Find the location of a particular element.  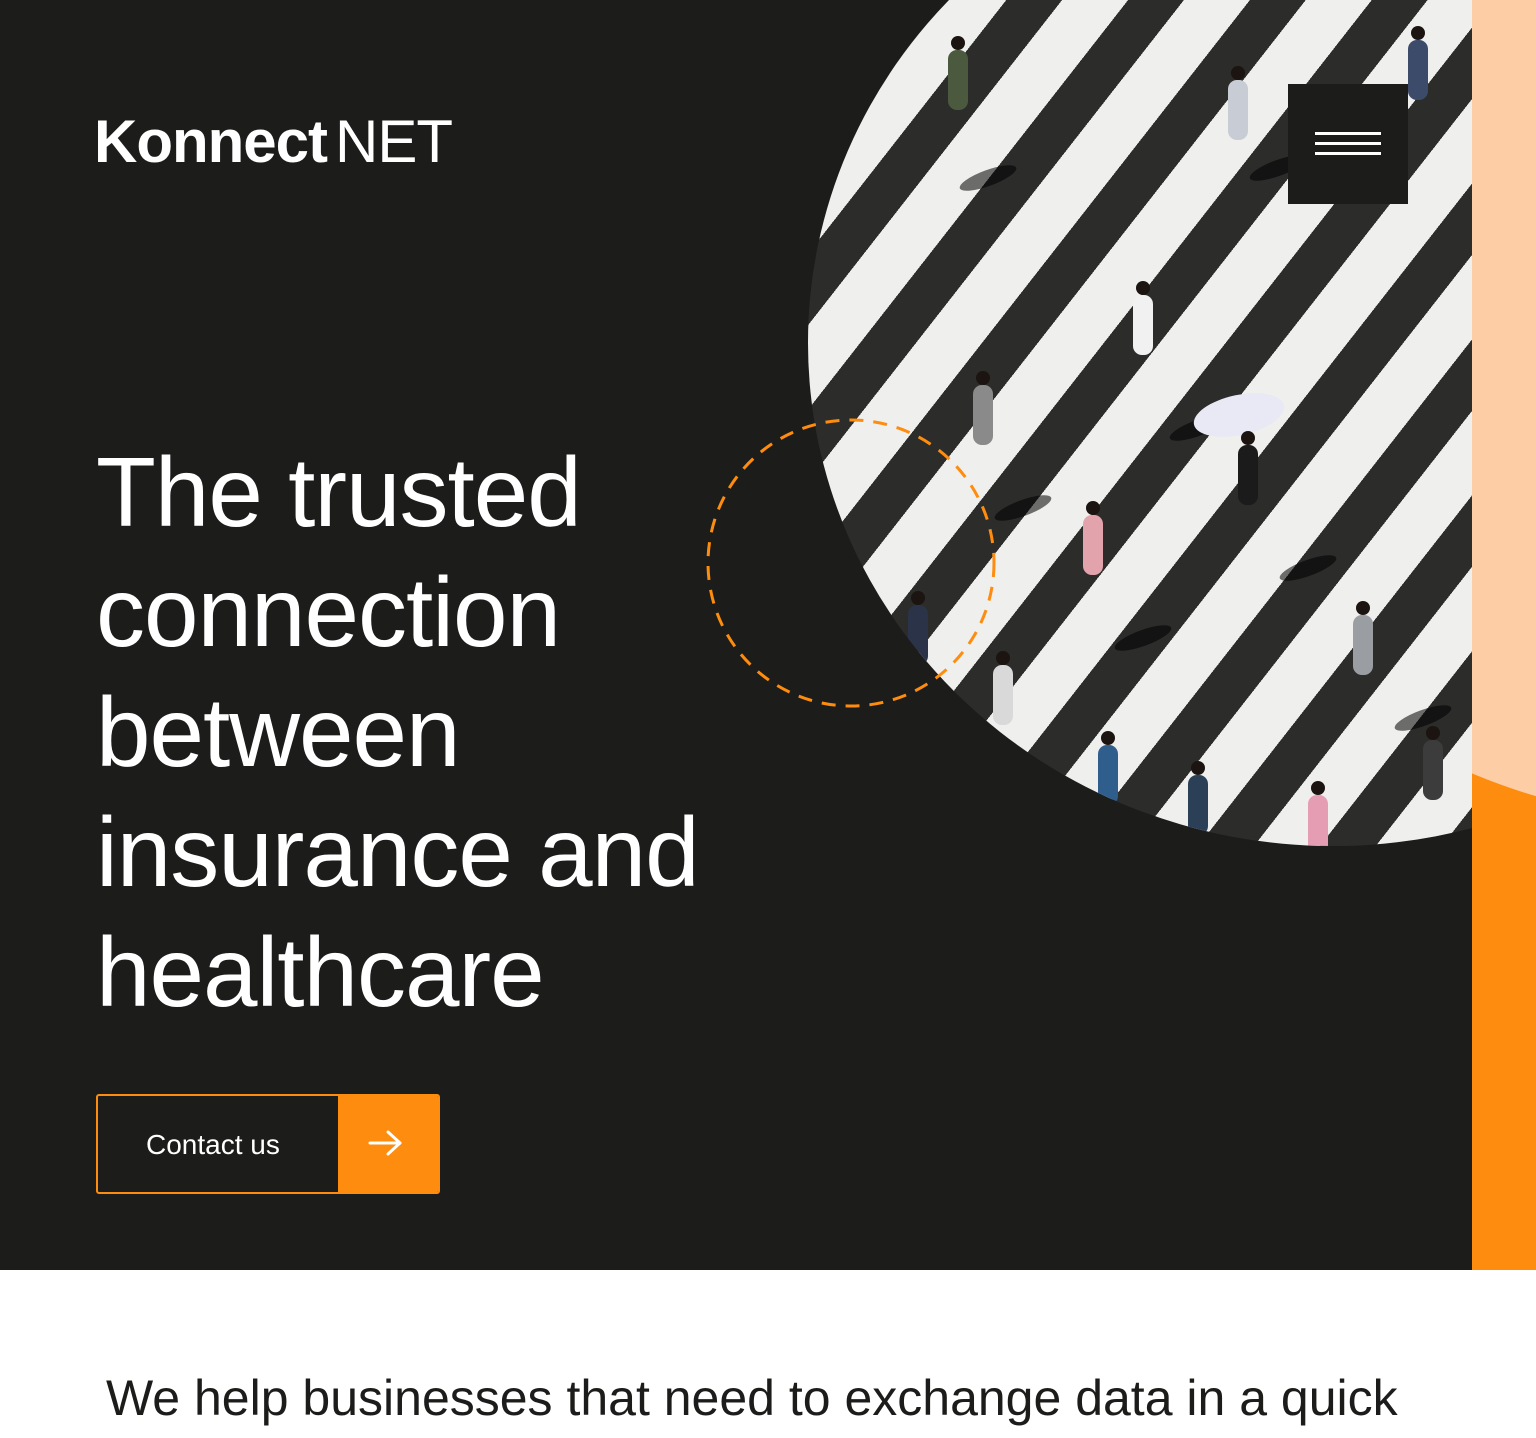

hamburger-menu-icon is located at coordinates (1348, 133).